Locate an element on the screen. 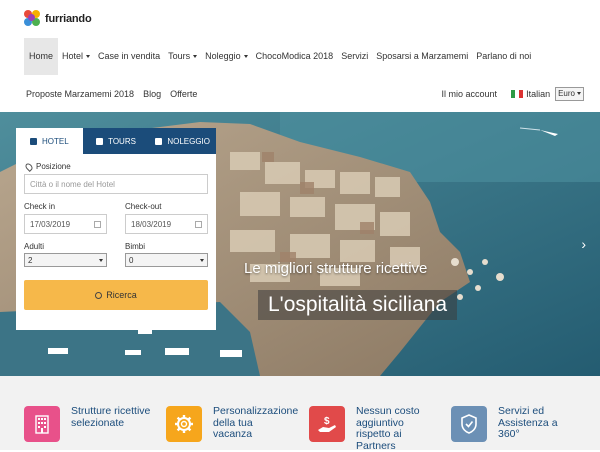 This screenshot has width=600, height=452. checkout-input: 18/03/2019 is located at coordinates (166, 224).